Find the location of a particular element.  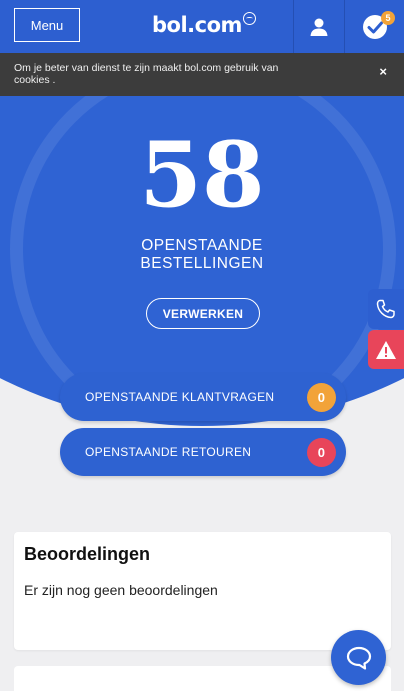

warning-icon is located at coordinates (386, 349).